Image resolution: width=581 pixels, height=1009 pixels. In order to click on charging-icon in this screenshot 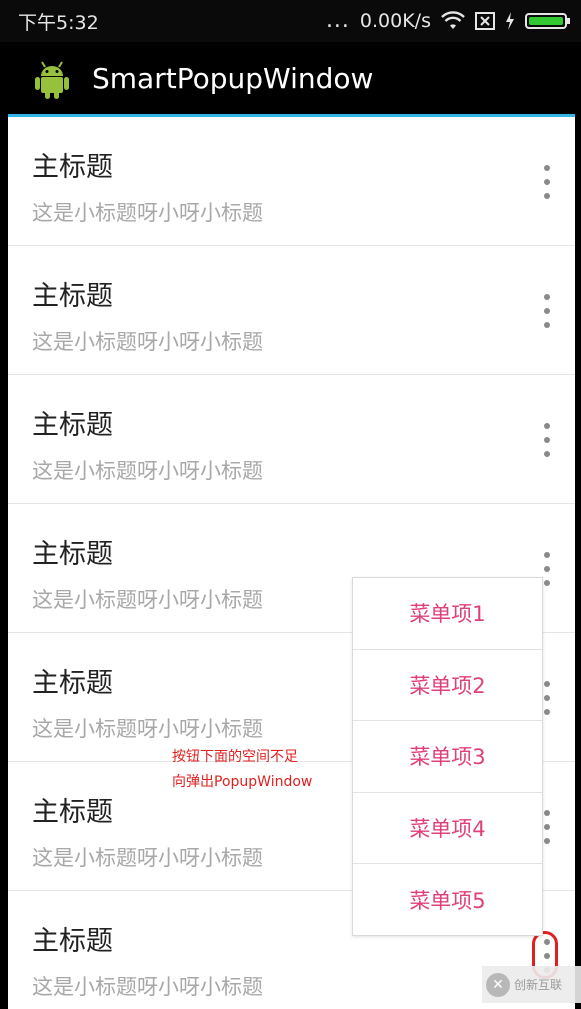, I will do `click(510, 21)`.